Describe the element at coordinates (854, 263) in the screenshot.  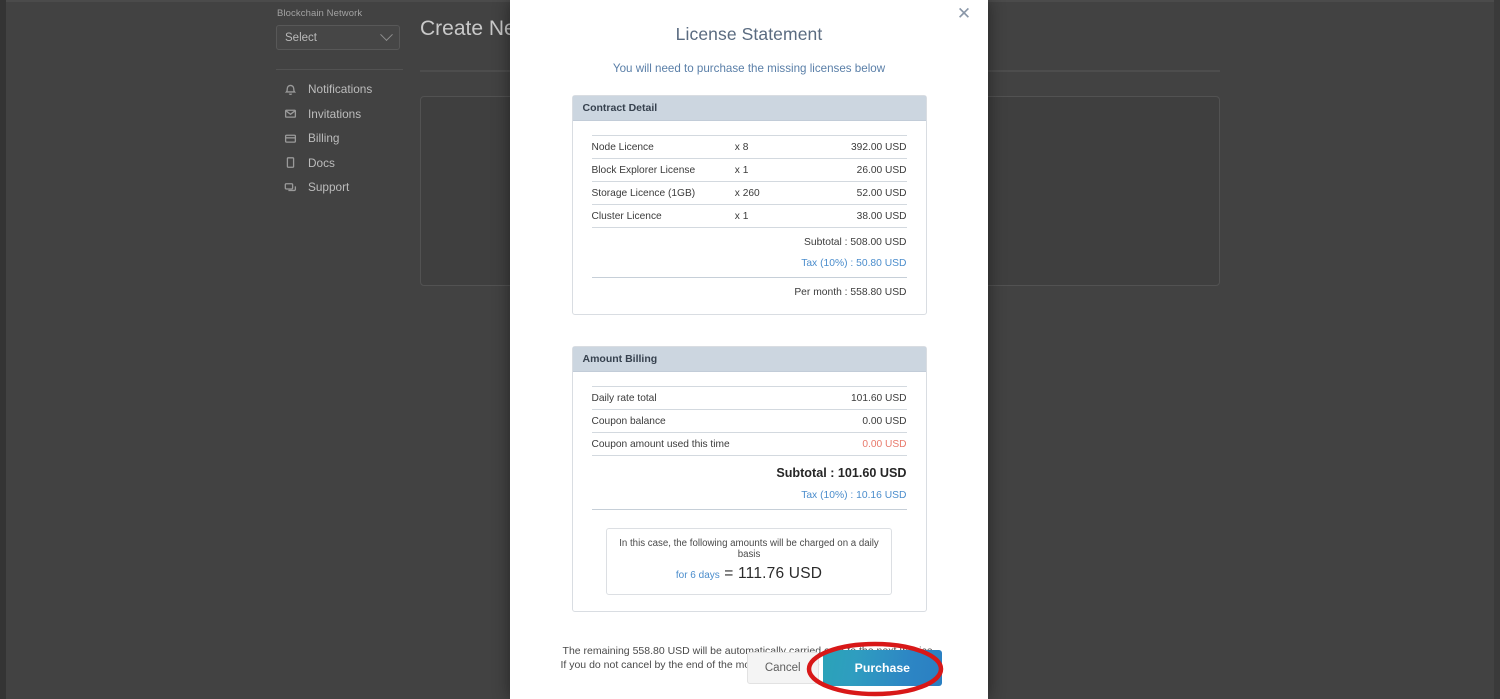
I see `contract-tax: Tax (10%) : 50.80 USD` at that location.